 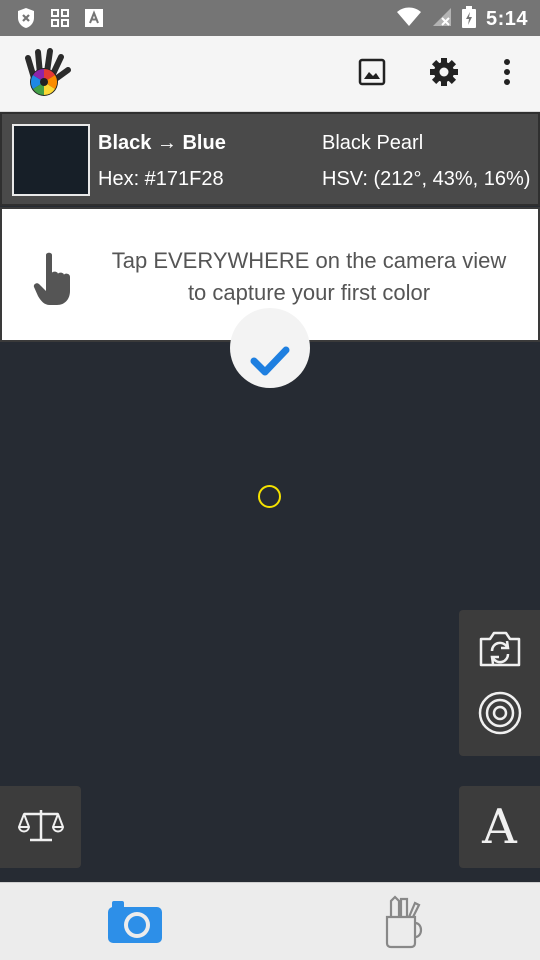 What do you see at coordinates (468, 19) in the screenshot?
I see `battery-charging-icon` at bounding box center [468, 19].